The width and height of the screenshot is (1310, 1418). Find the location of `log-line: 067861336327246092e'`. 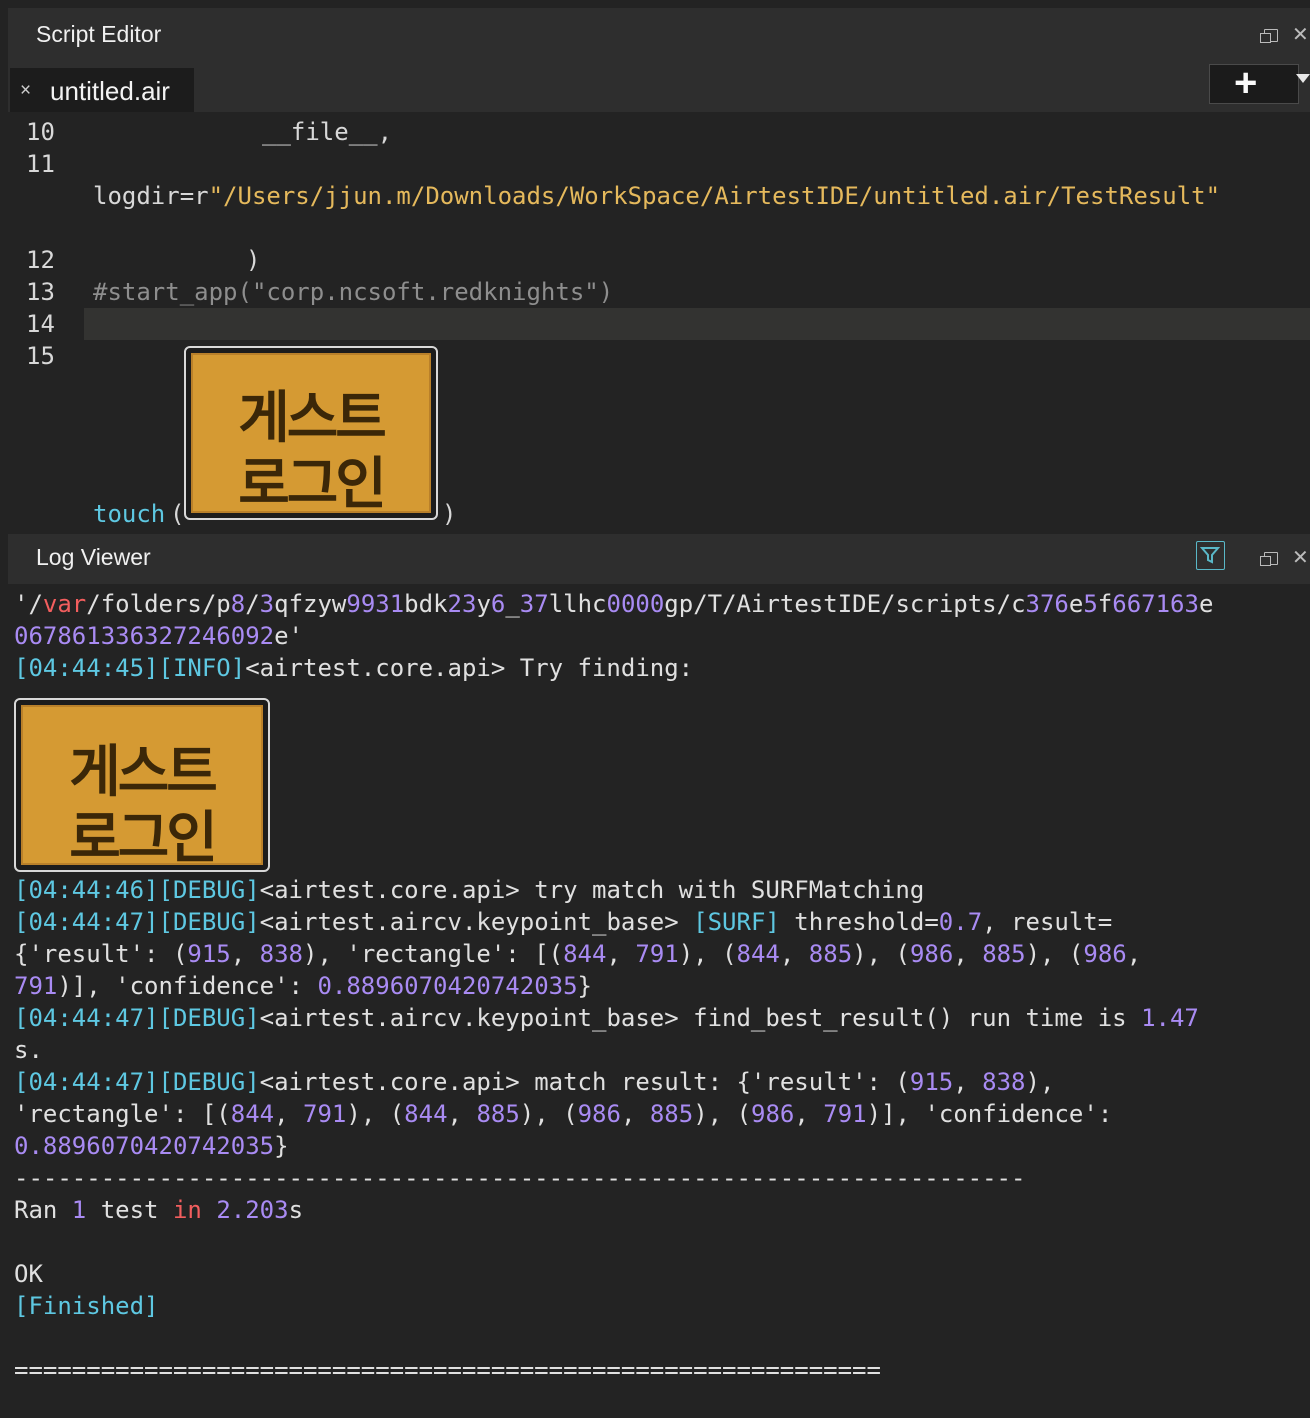

log-line: 067861336327246092e' is located at coordinates (158, 636).